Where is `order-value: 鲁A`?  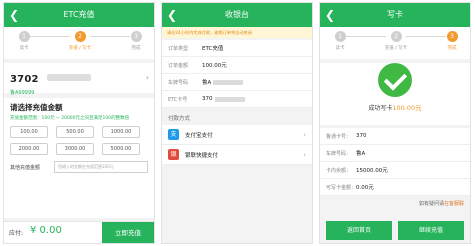
order-value: 鲁A is located at coordinates (207, 83).